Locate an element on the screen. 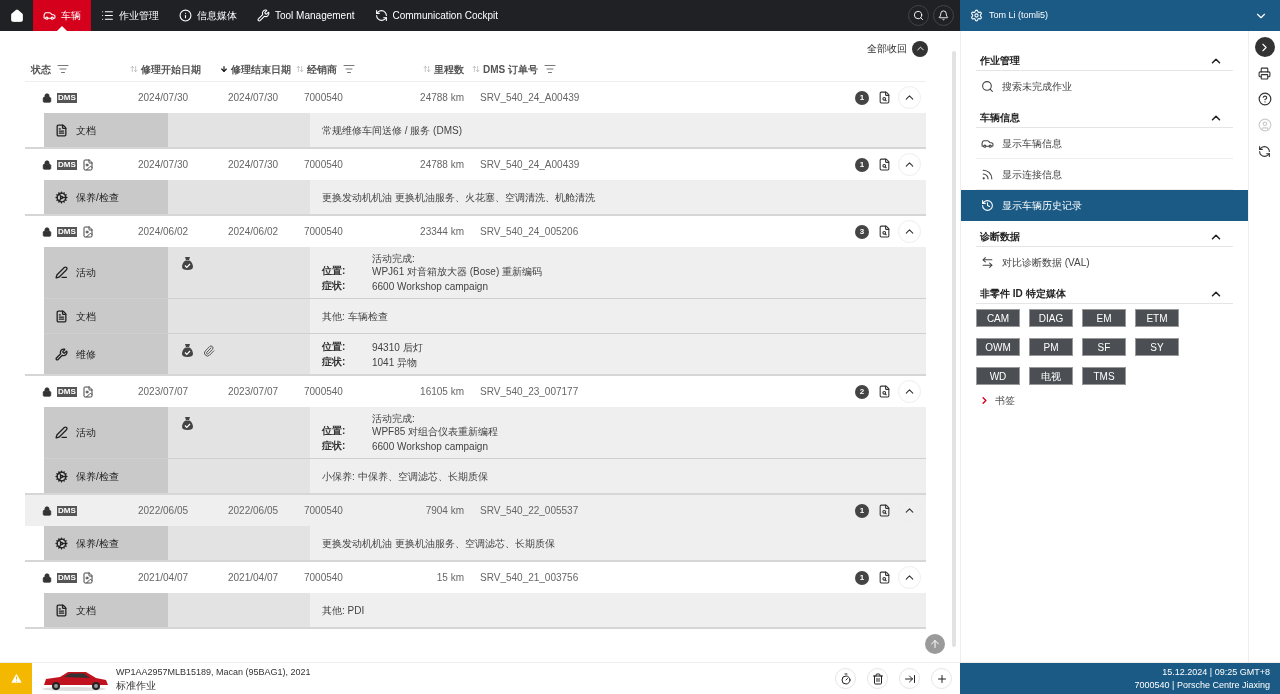 This screenshot has width=1280, height=694. nav-tab: Communication Cockpit is located at coordinates (436, 15).